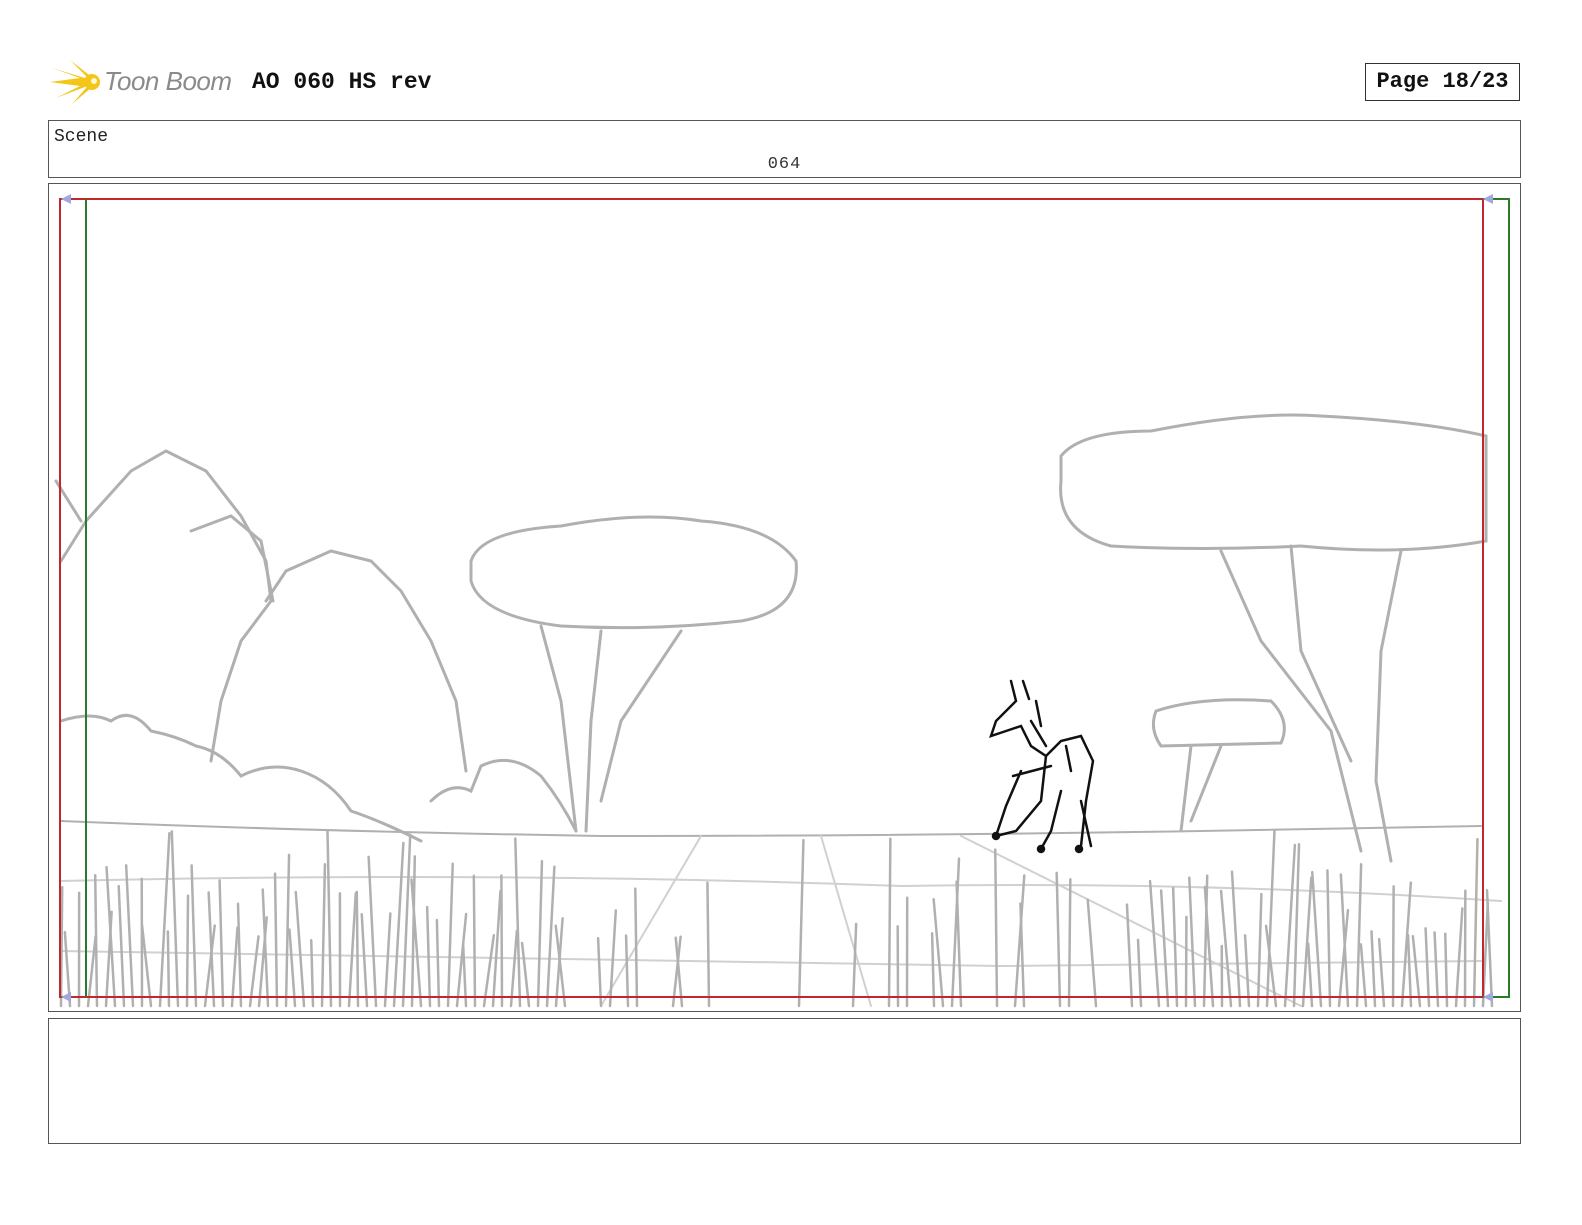  Describe the element at coordinates (168, 81) in the screenshot. I see `logo-text: Toon Boom` at that location.